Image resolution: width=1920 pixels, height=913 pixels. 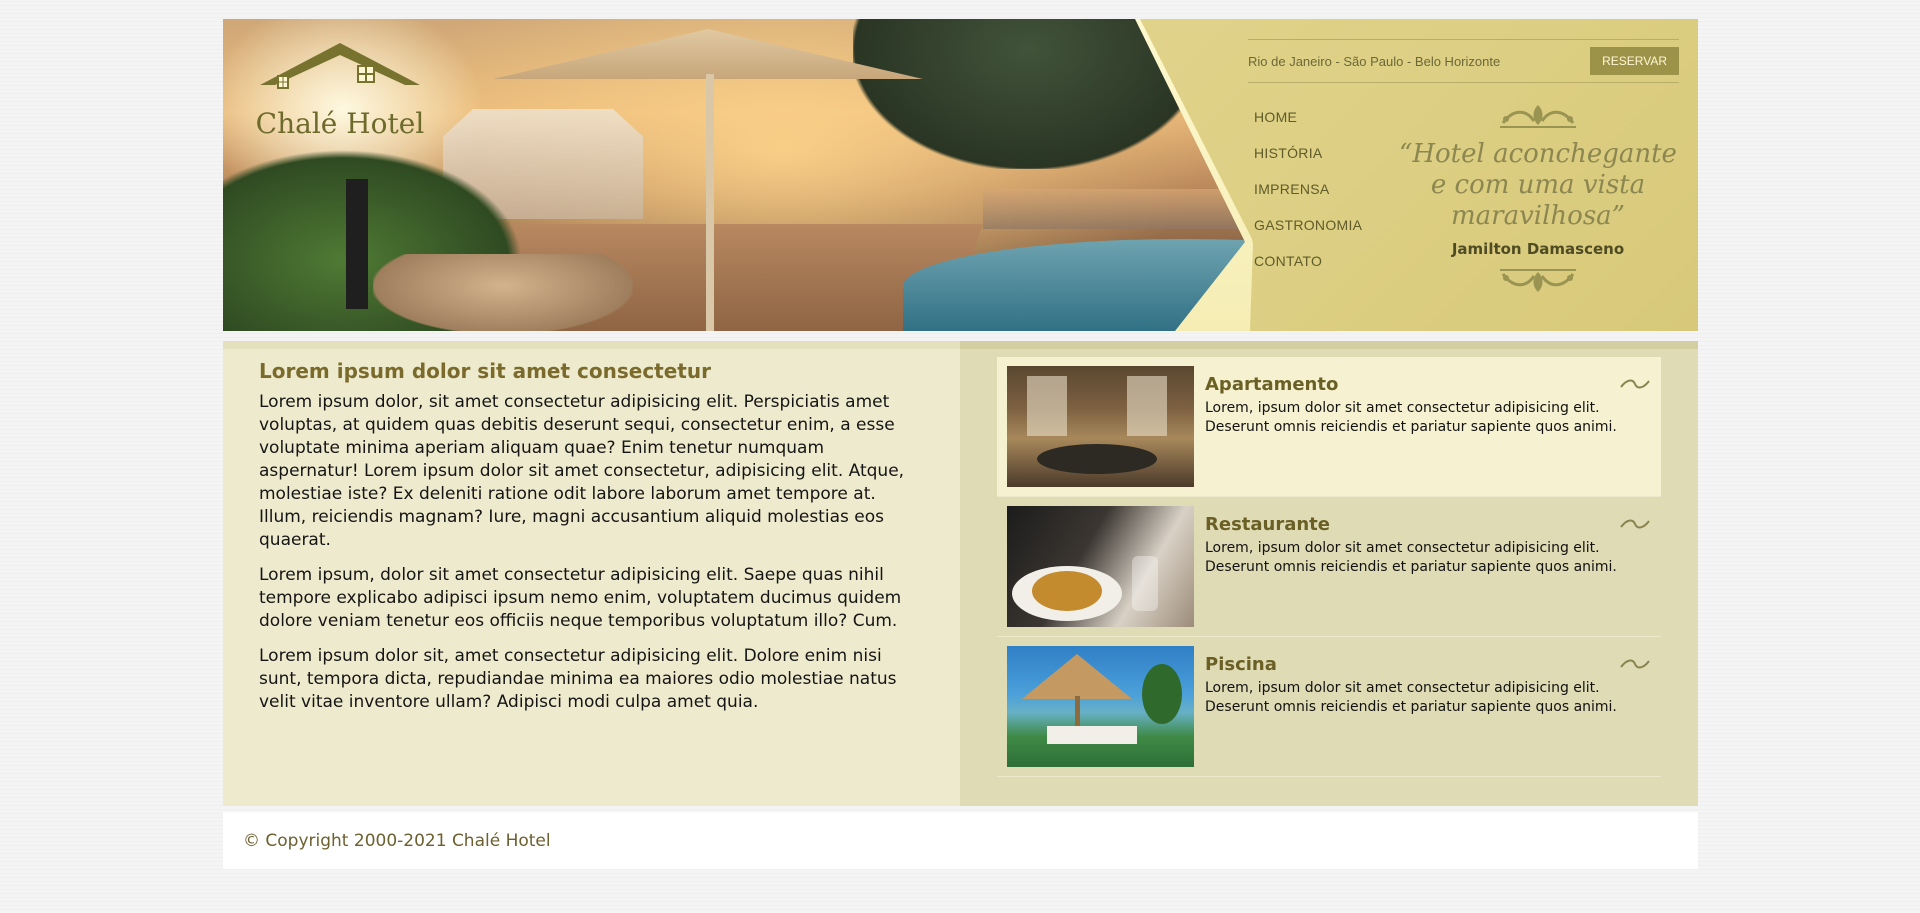 I want to click on copyright-text: © Copyright 2000-2021 Chalé Hotel, so click(x=397, y=840).